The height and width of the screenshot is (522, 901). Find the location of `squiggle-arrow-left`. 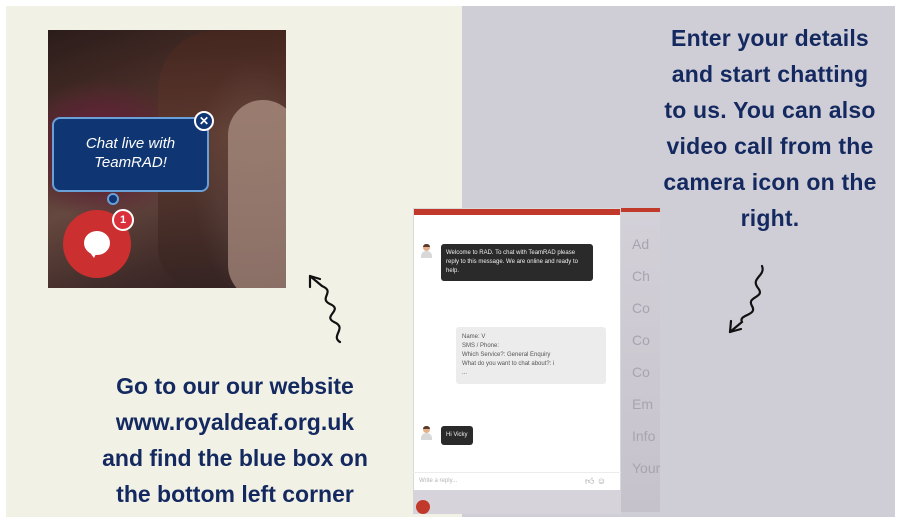

squiggle-arrow-left is located at coordinates (325, 309).